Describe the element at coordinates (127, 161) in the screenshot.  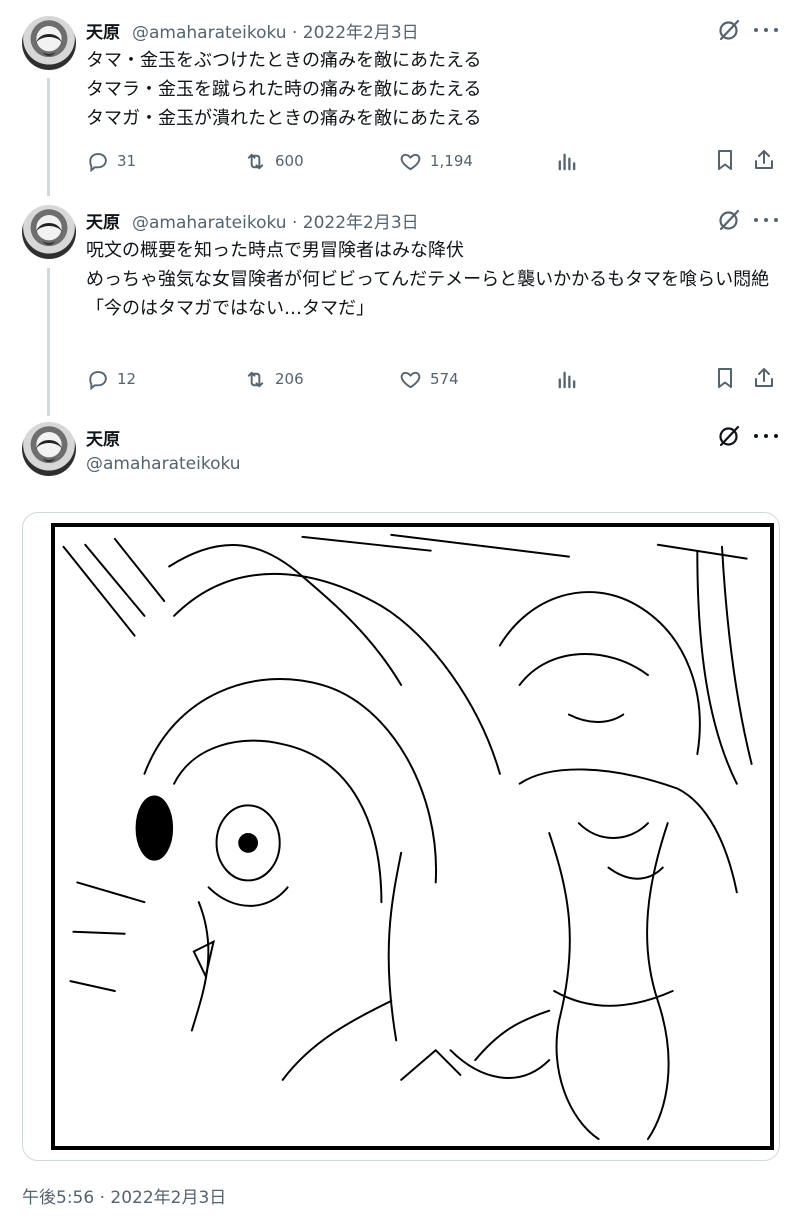
I see `reply-count: 31` at that location.